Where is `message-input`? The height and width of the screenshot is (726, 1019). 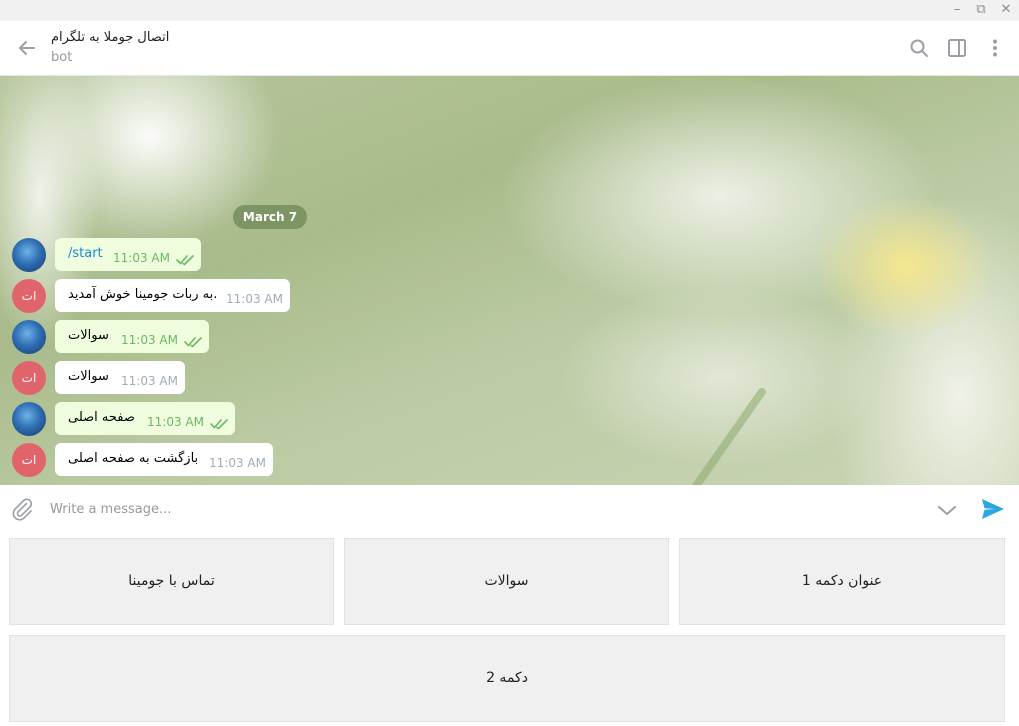 message-input is located at coordinates (480, 509).